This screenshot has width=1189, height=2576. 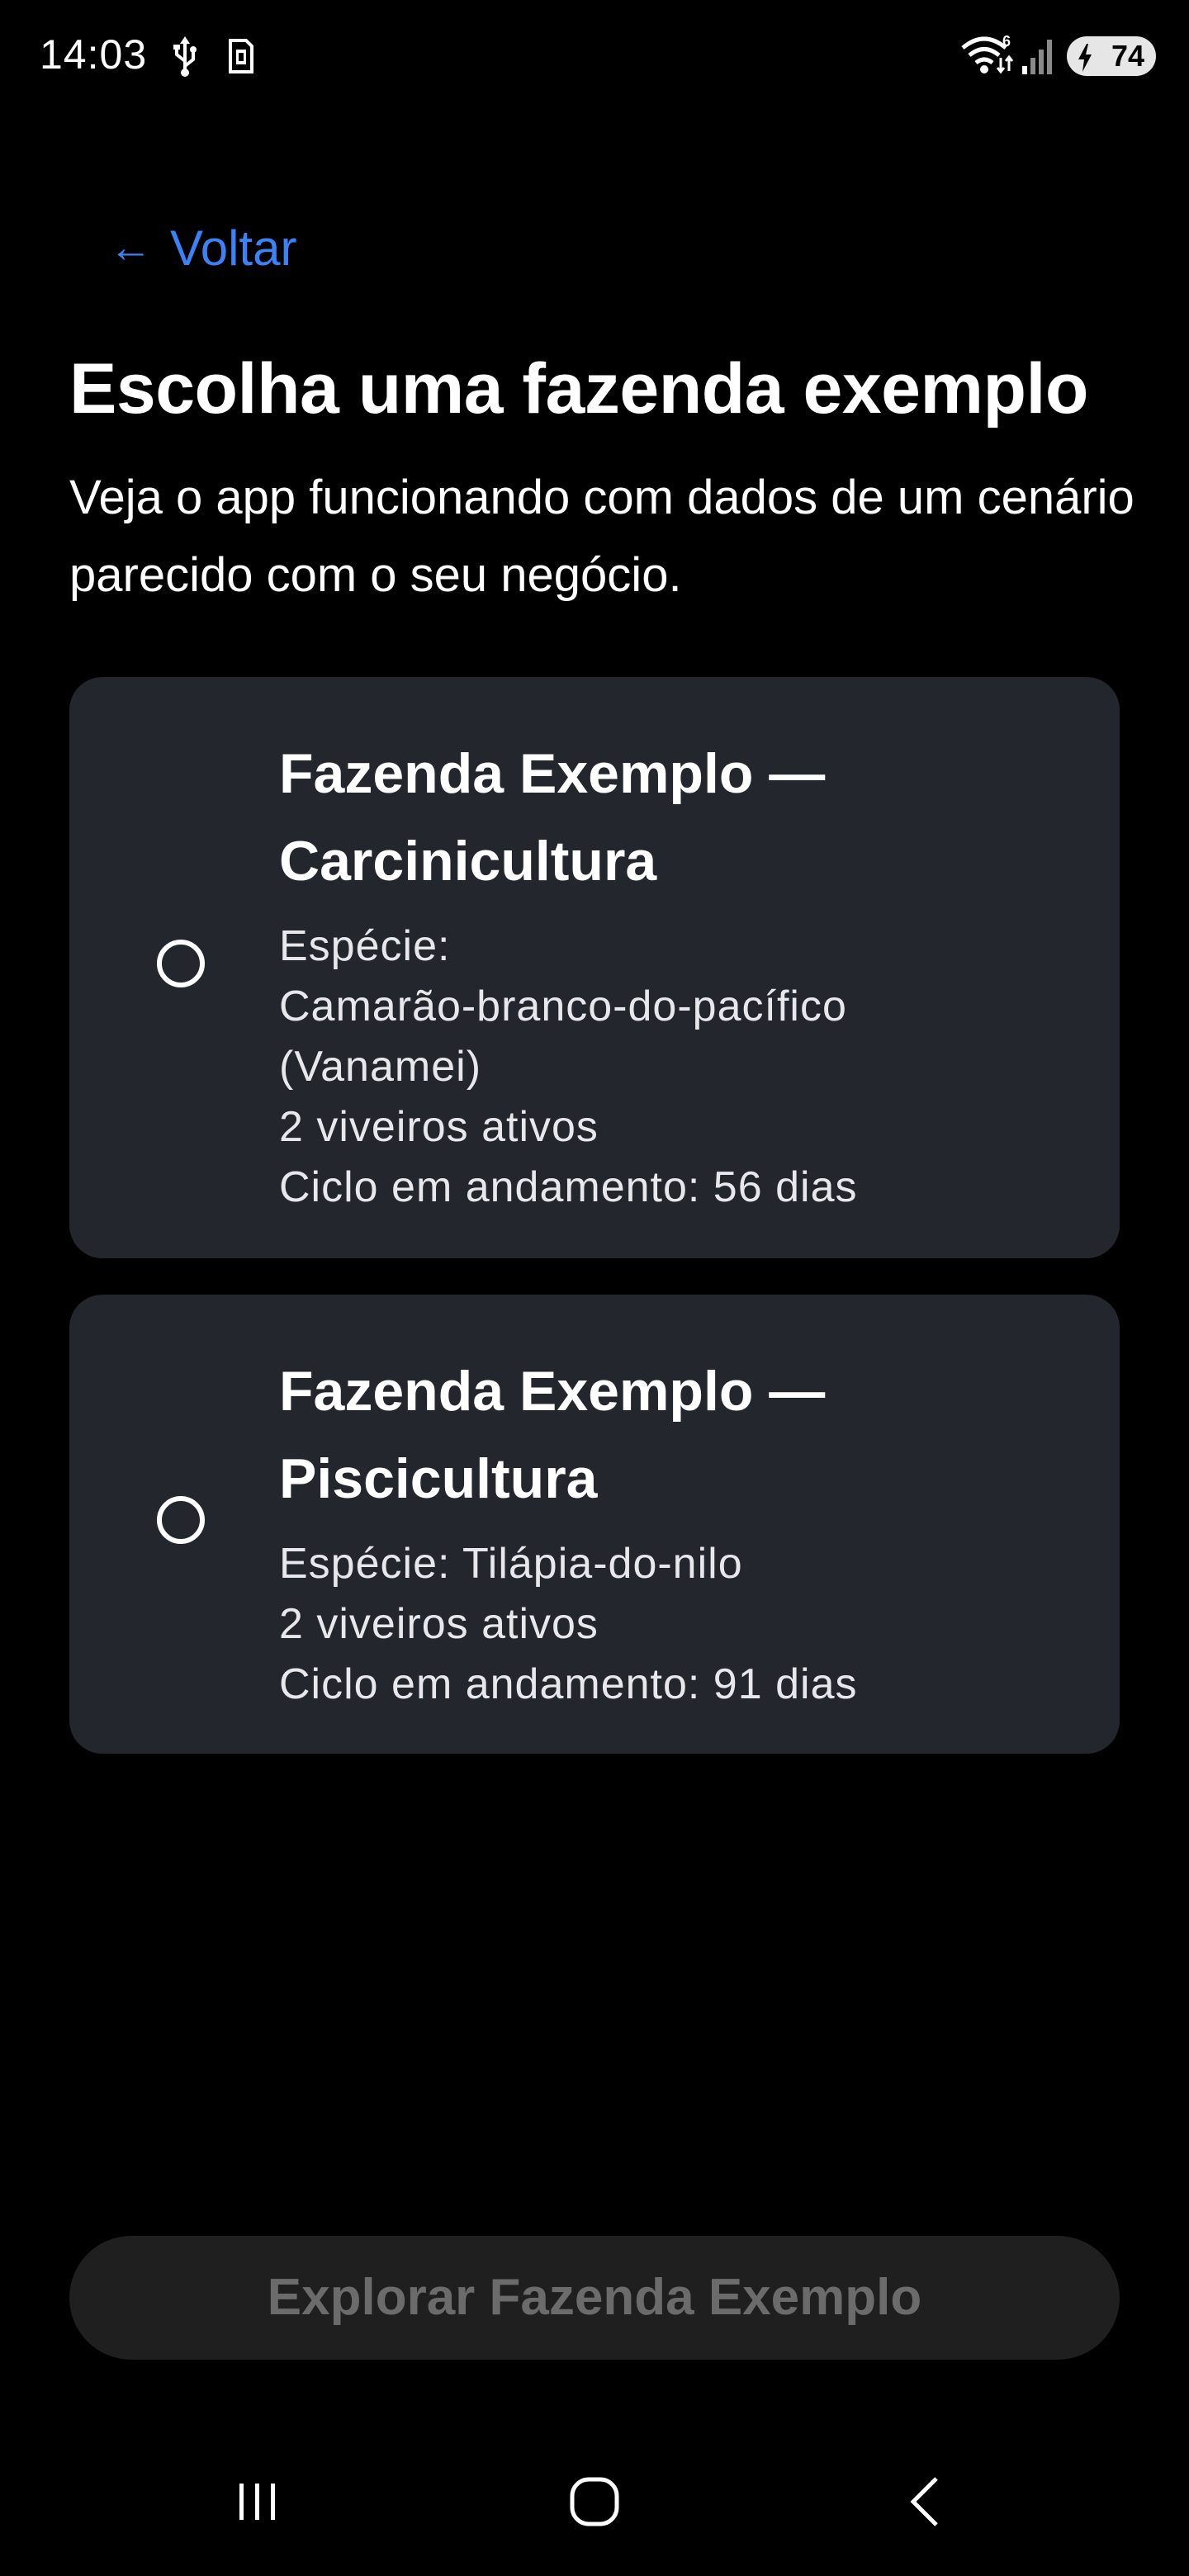 I want to click on arrow-left-icon: ←, so click(x=130, y=248).